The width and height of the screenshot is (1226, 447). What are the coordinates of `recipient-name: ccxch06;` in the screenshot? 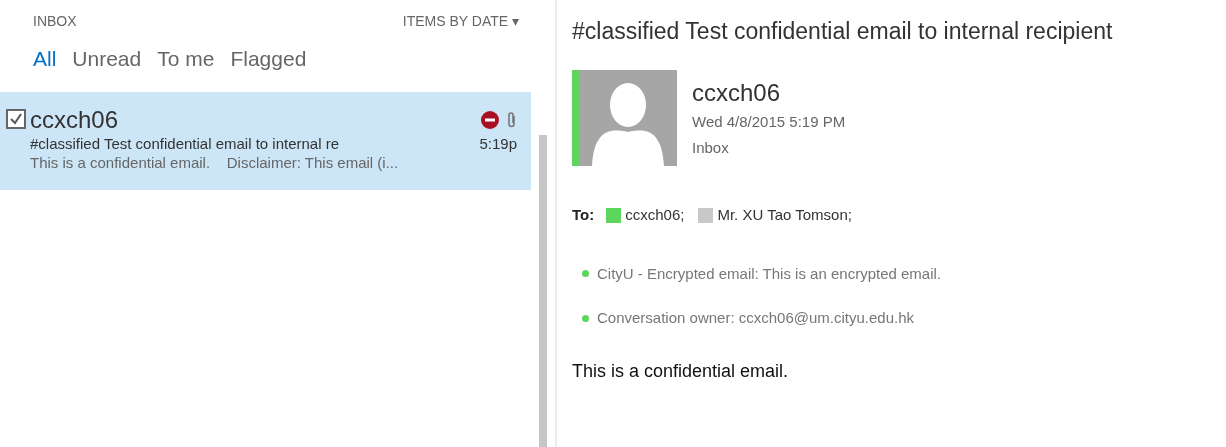 It's located at (655, 215).